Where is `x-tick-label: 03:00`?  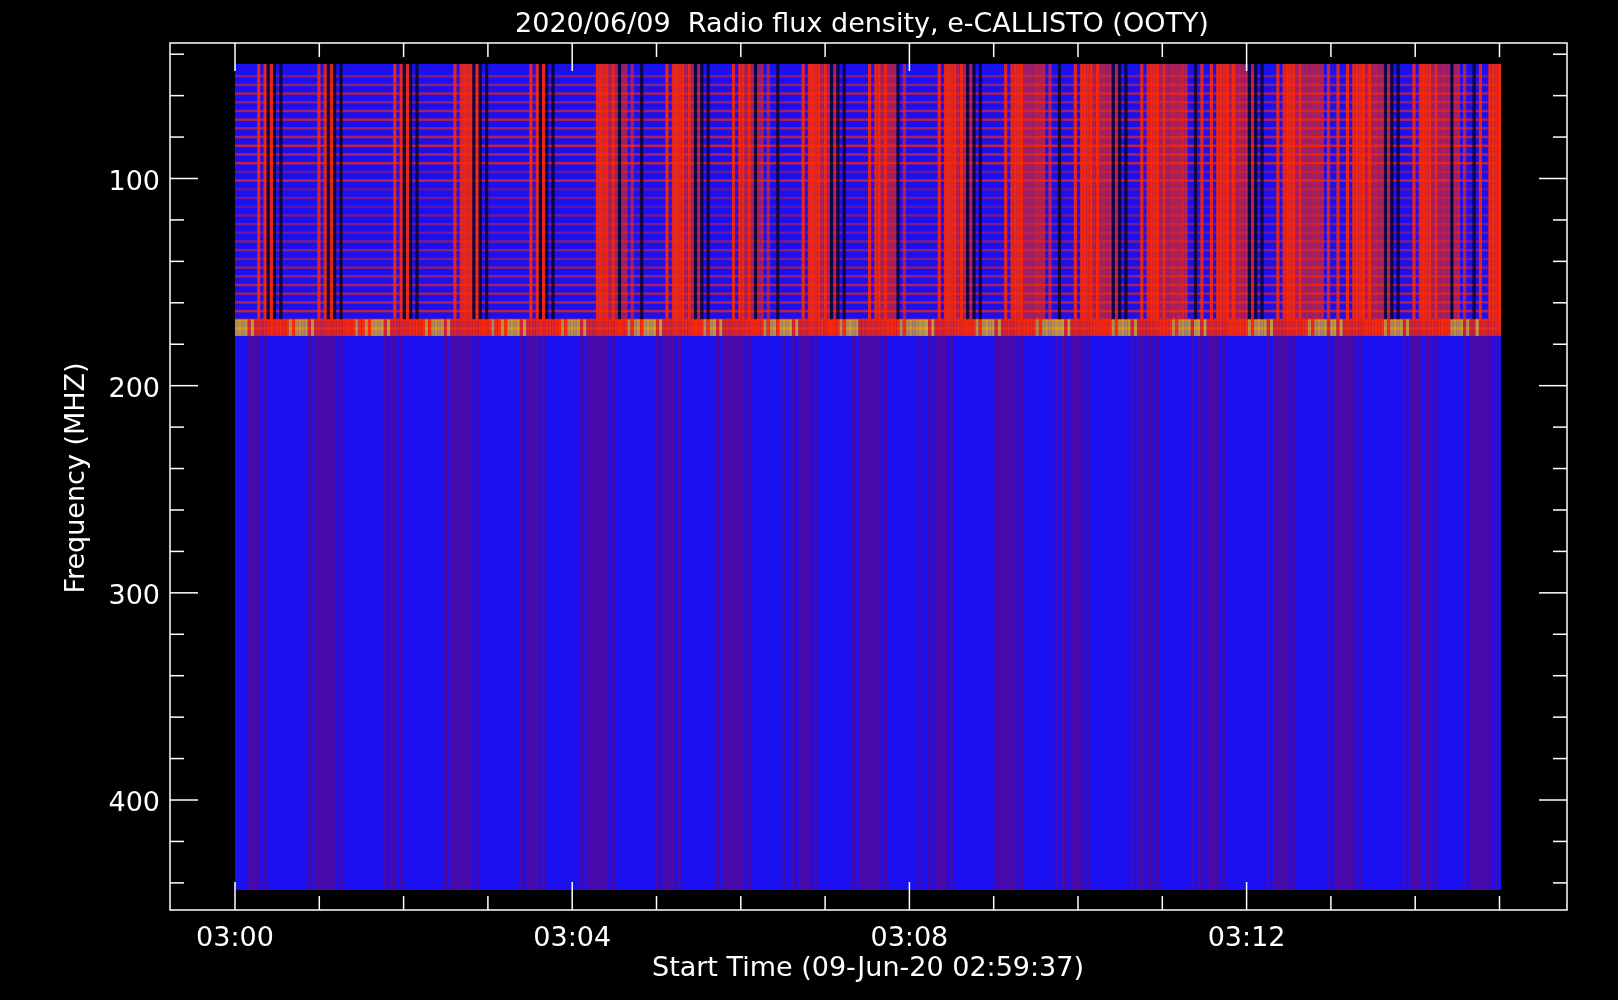 x-tick-label: 03:00 is located at coordinates (235, 936).